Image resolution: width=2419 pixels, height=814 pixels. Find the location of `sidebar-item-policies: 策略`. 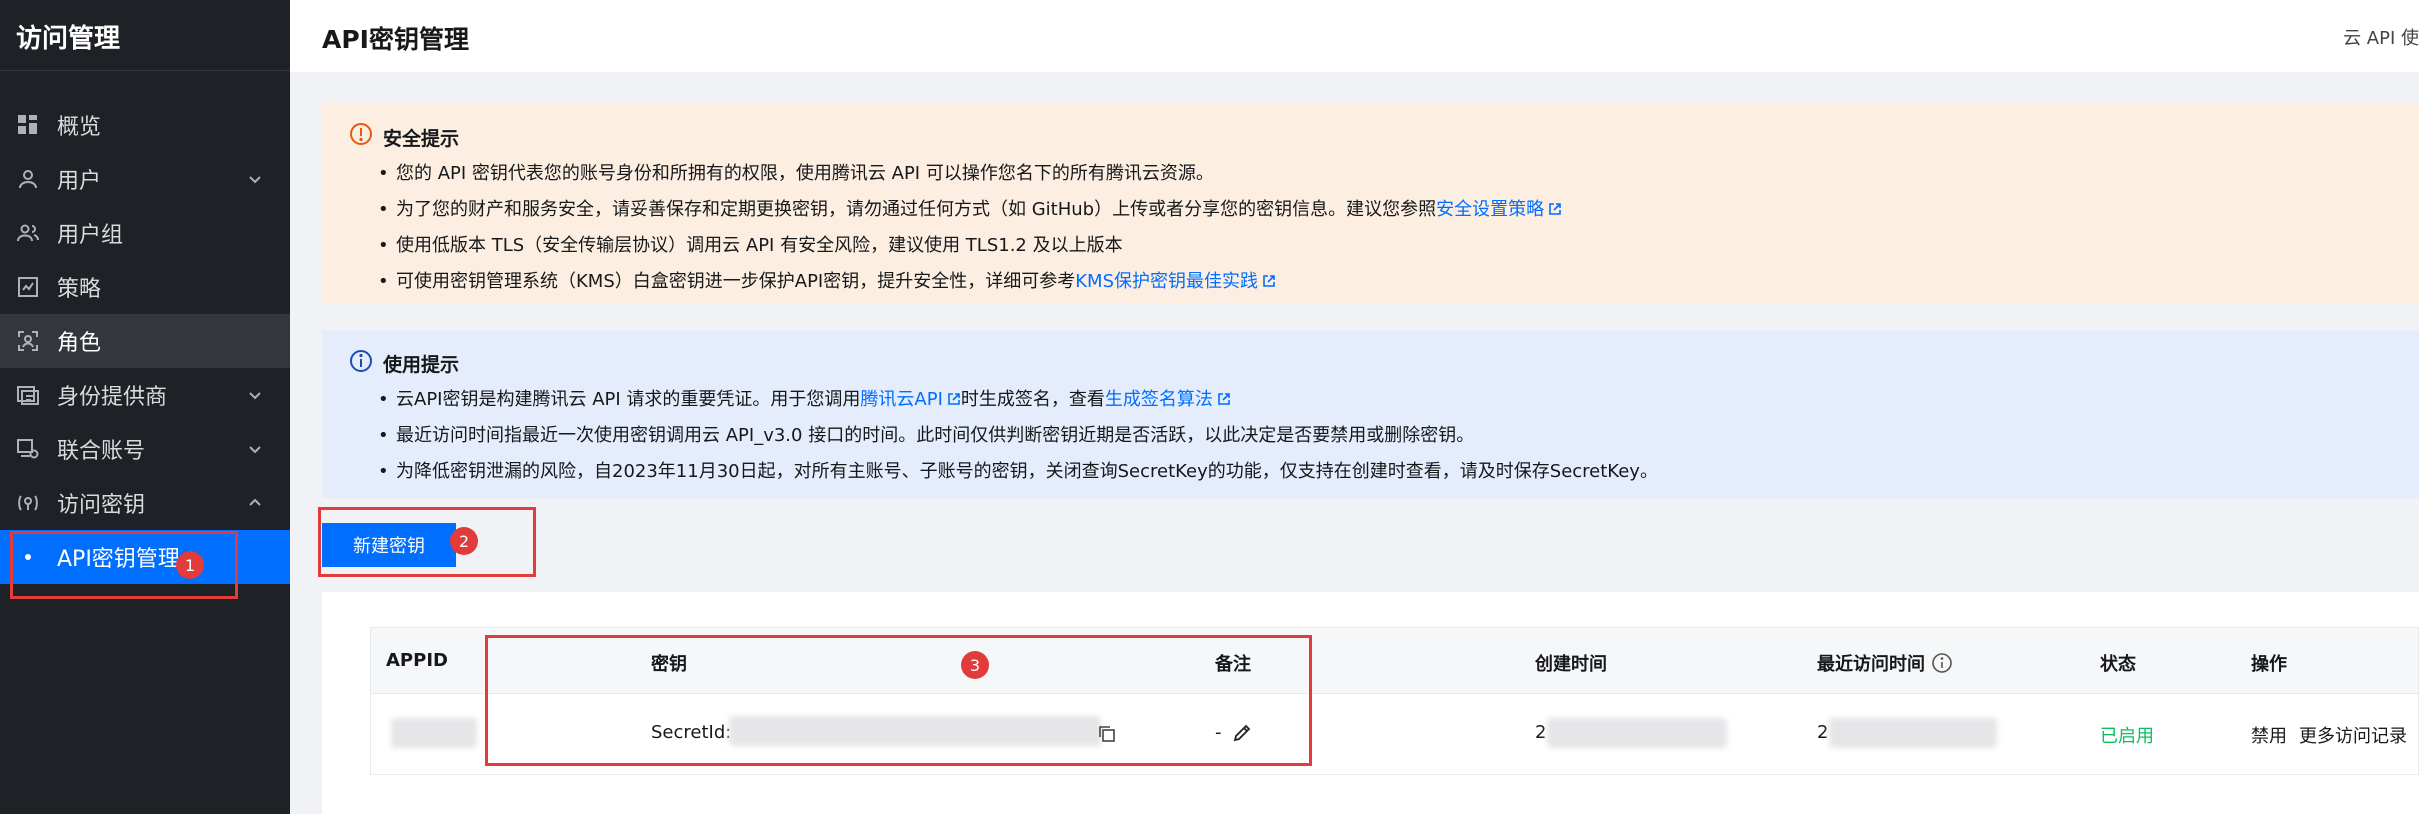

sidebar-item-policies: 策略 is located at coordinates (145, 287).